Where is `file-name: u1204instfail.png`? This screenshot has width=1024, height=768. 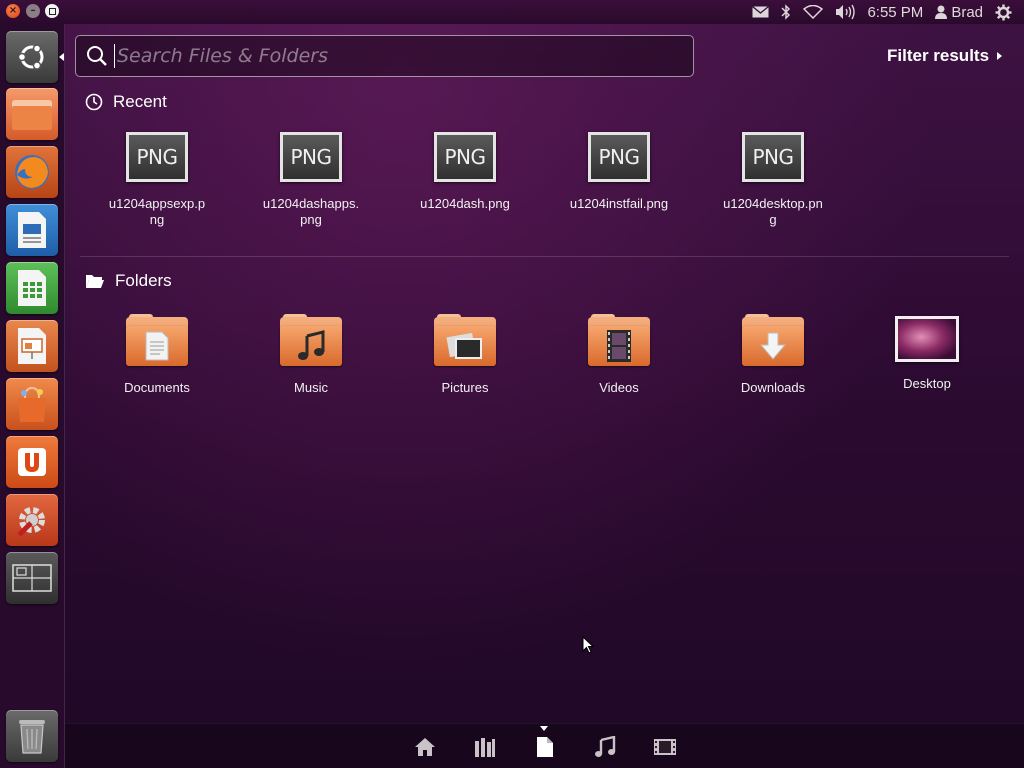 file-name: u1204instfail.png is located at coordinates (619, 203).